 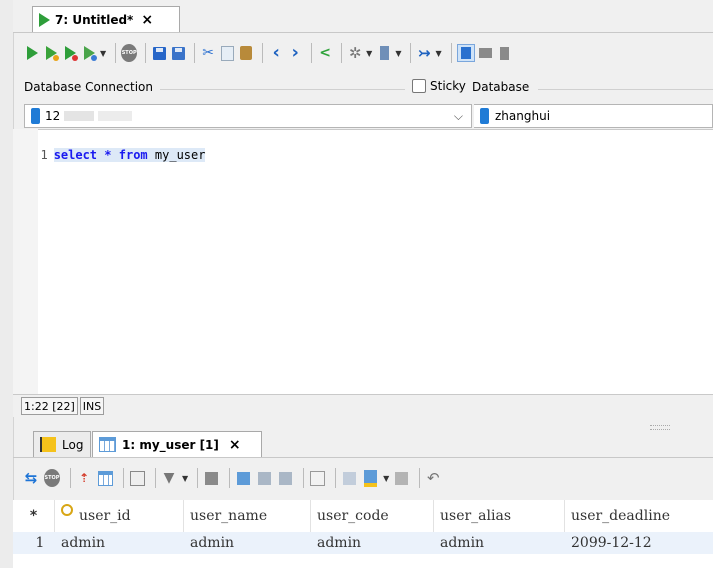 I want to click on filter-icon: ▼, so click(x=169, y=478).